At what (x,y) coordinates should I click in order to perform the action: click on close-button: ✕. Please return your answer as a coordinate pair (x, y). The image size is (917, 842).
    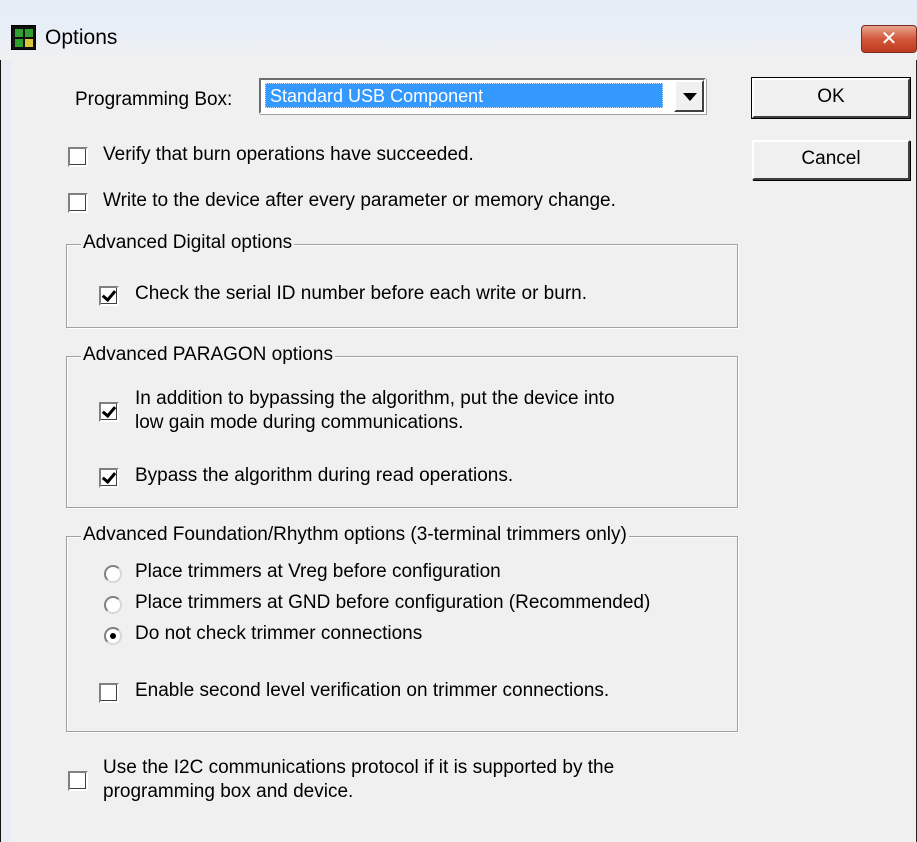
    Looking at the image, I should click on (889, 39).